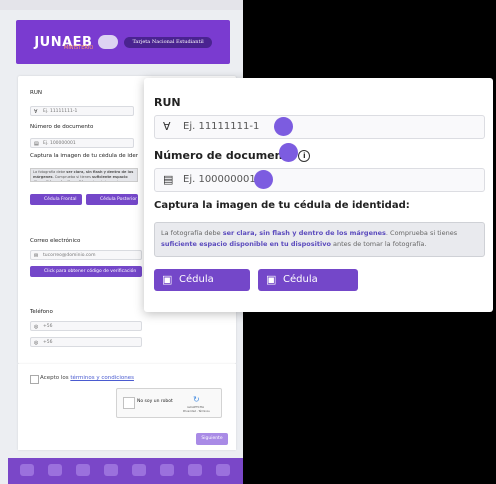  I want to click on info-text-3: antes de tomar la fotografía., so click(378, 244).